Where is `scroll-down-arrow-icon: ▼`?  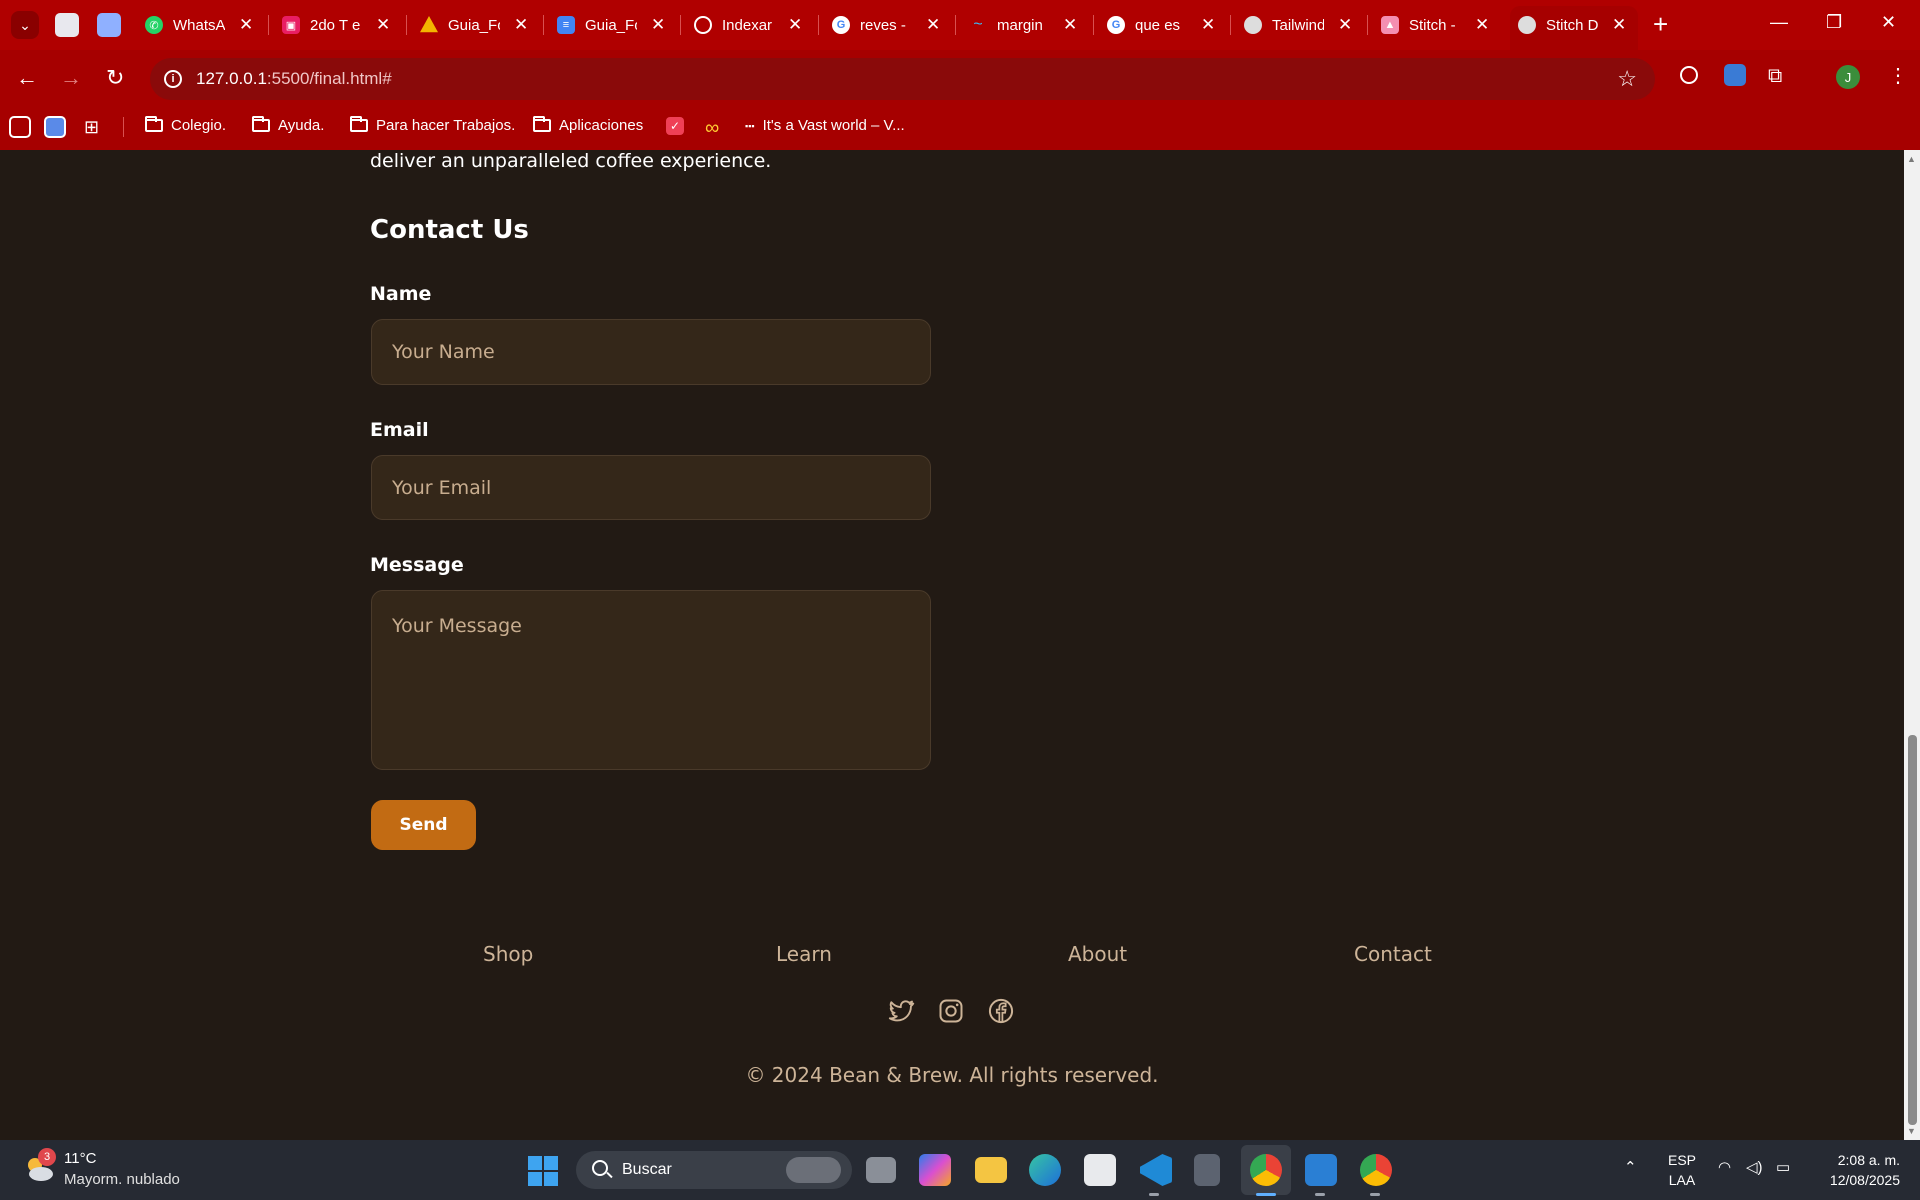
scroll-down-arrow-icon: ▼ is located at coordinates (1911, 1131).